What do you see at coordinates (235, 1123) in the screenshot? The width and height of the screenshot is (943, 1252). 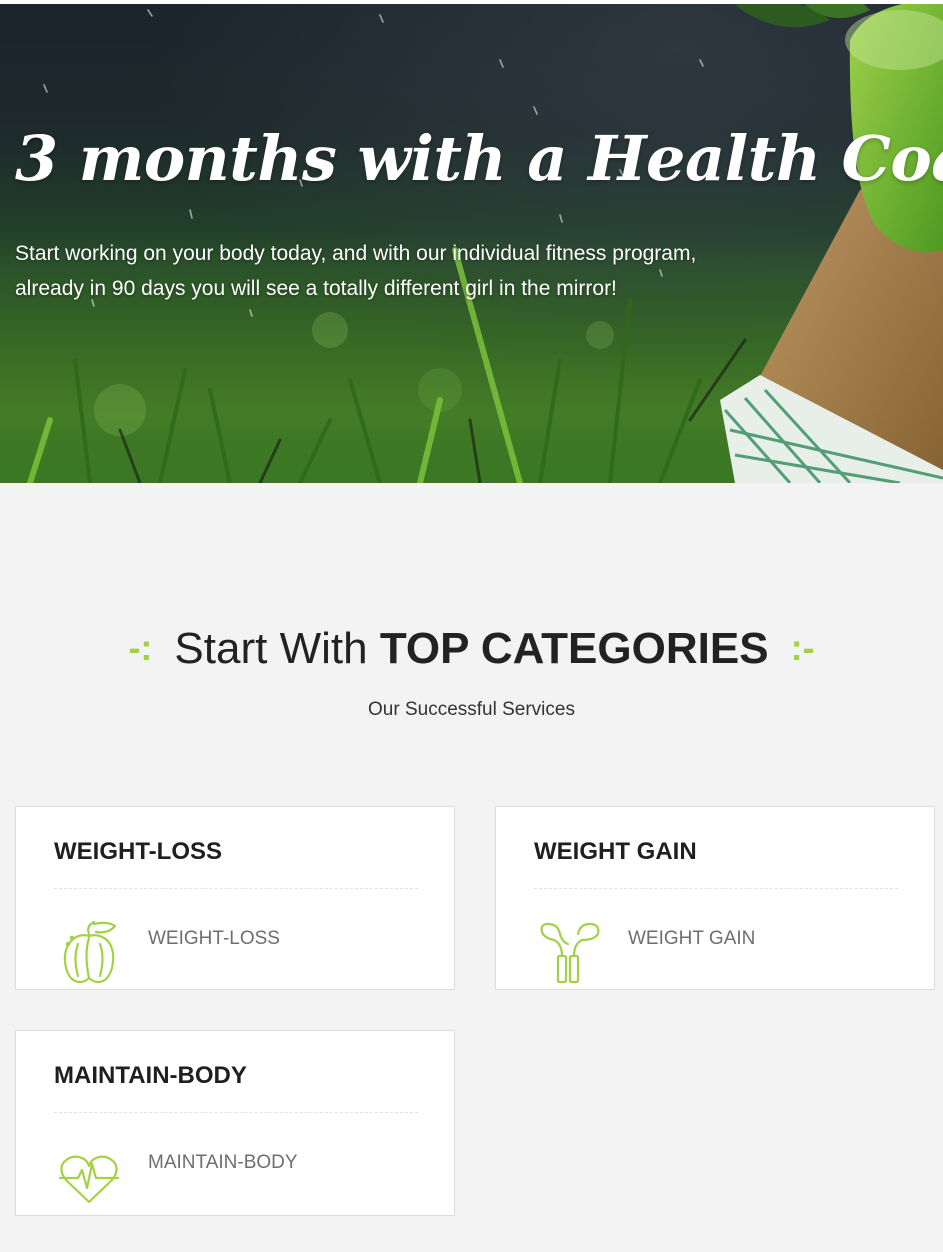 I see `category-card-maintain-body: MAINTAIN-BODY MAINTAIN-BODY` at bounding box center [235, 1123].